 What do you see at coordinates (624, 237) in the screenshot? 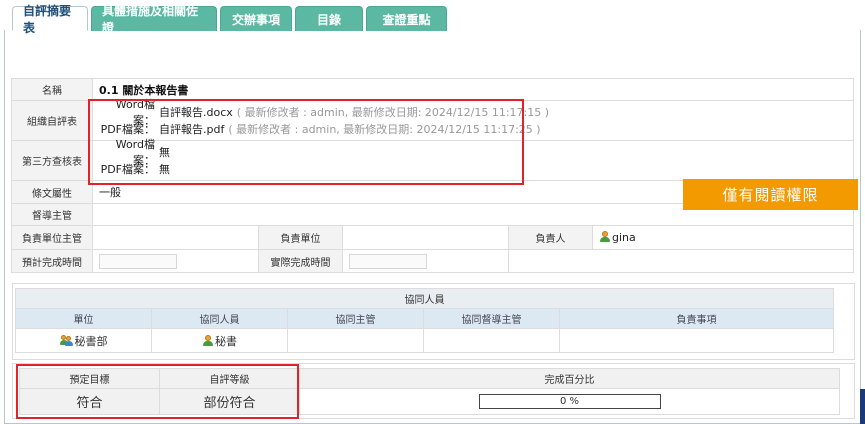
I see `owner-value: gina` at bounding box center [624, 237].